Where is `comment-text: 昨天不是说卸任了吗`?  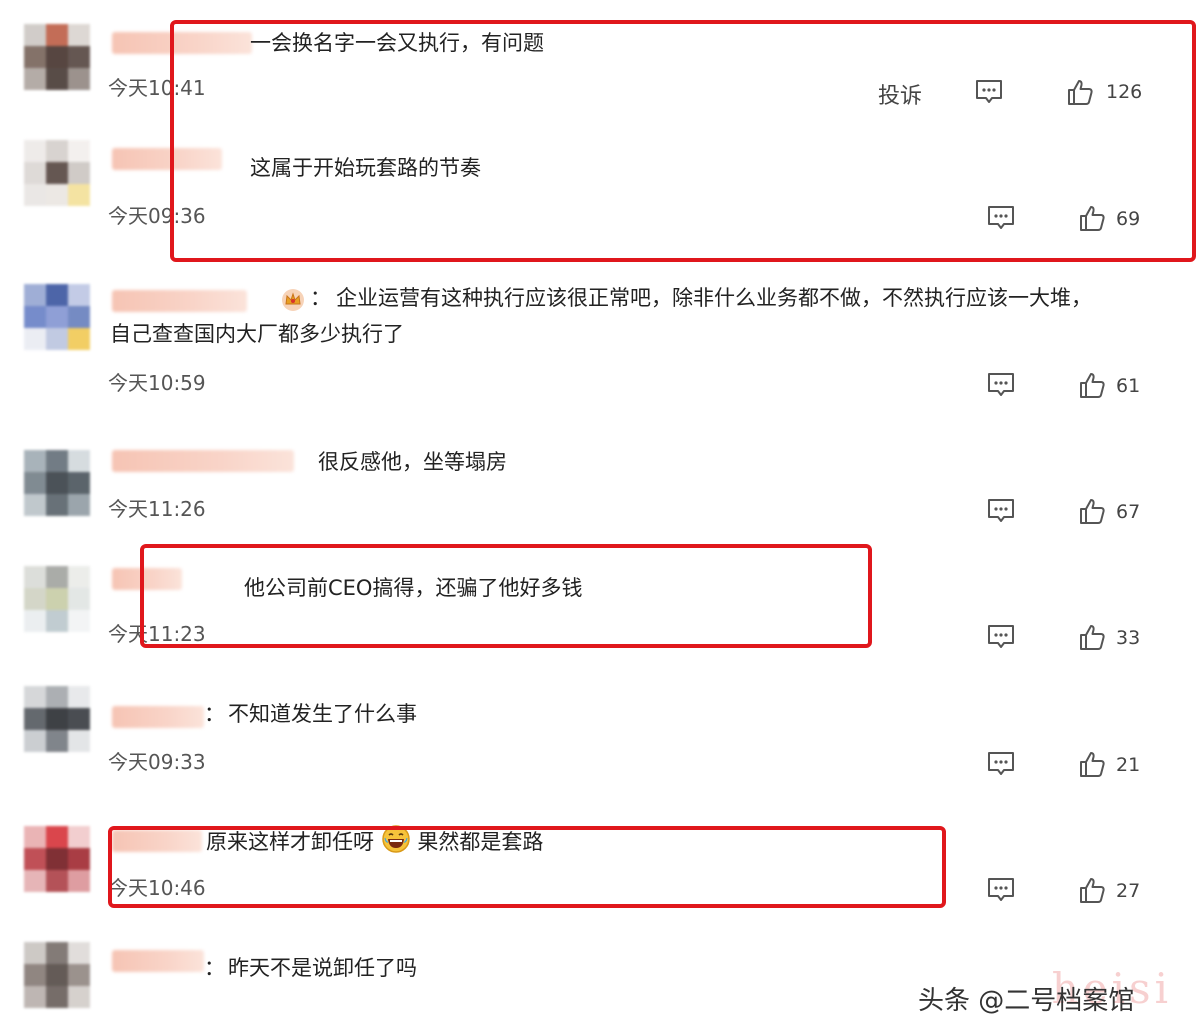 comment-text: 昨天不是说卸任了吗 is located at coordinates (322, 968).